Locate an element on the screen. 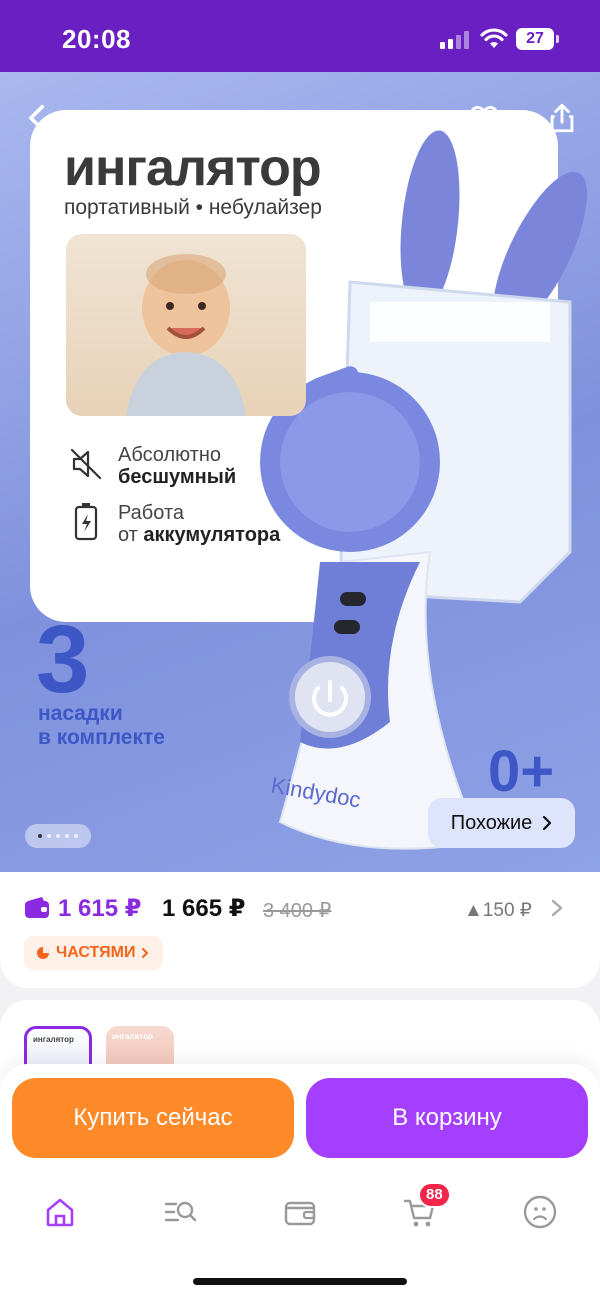 The image size is (600, 1297). wifi-icon is located at coordinates (494, 38).